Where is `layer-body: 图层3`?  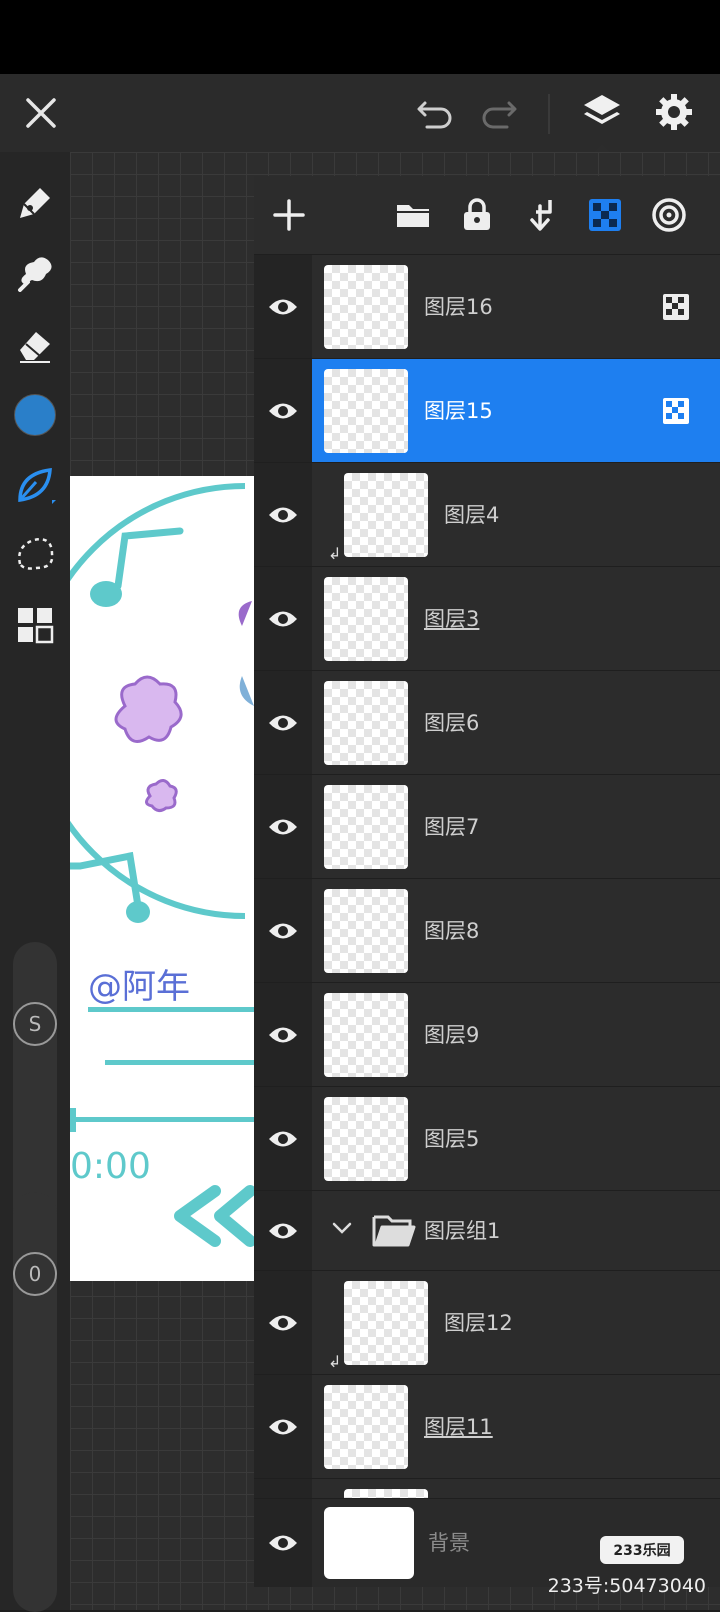
layer-body: 图层3 is located at coordinates (516, 619).